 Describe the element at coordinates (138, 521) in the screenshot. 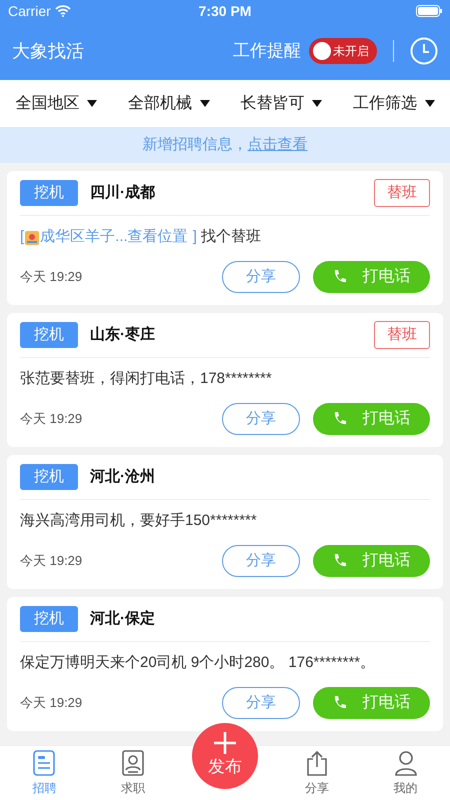

I see `job-description: 海兴高湾用司机，要好手150********` at that location.